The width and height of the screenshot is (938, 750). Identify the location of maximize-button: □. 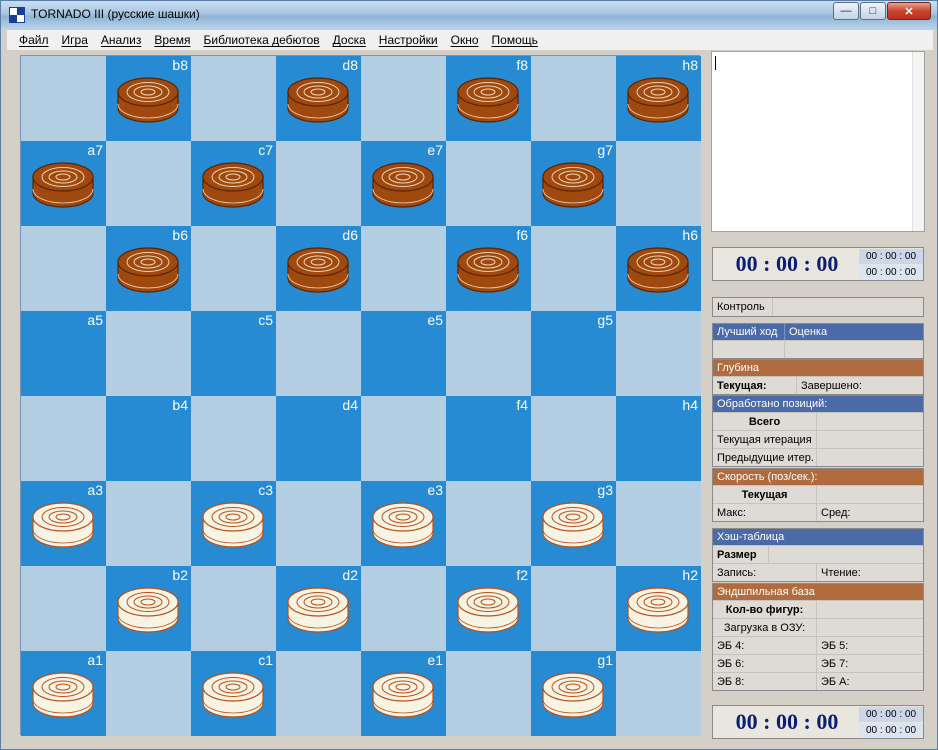
(873, 11).